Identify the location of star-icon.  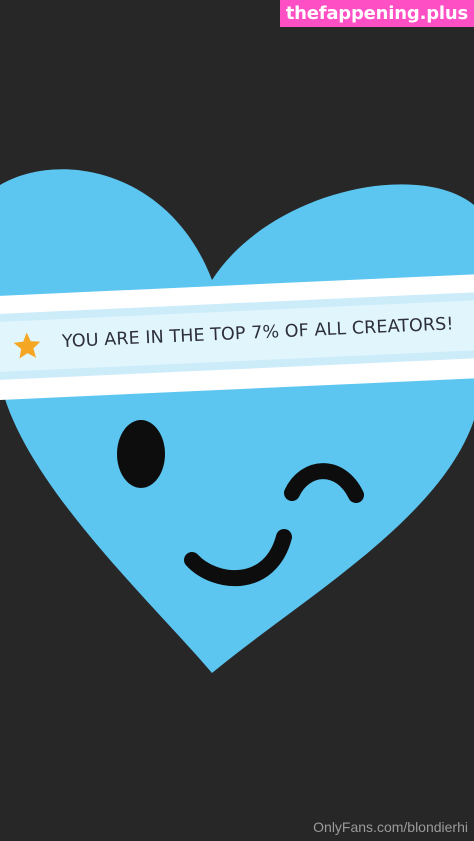
(27, 345).